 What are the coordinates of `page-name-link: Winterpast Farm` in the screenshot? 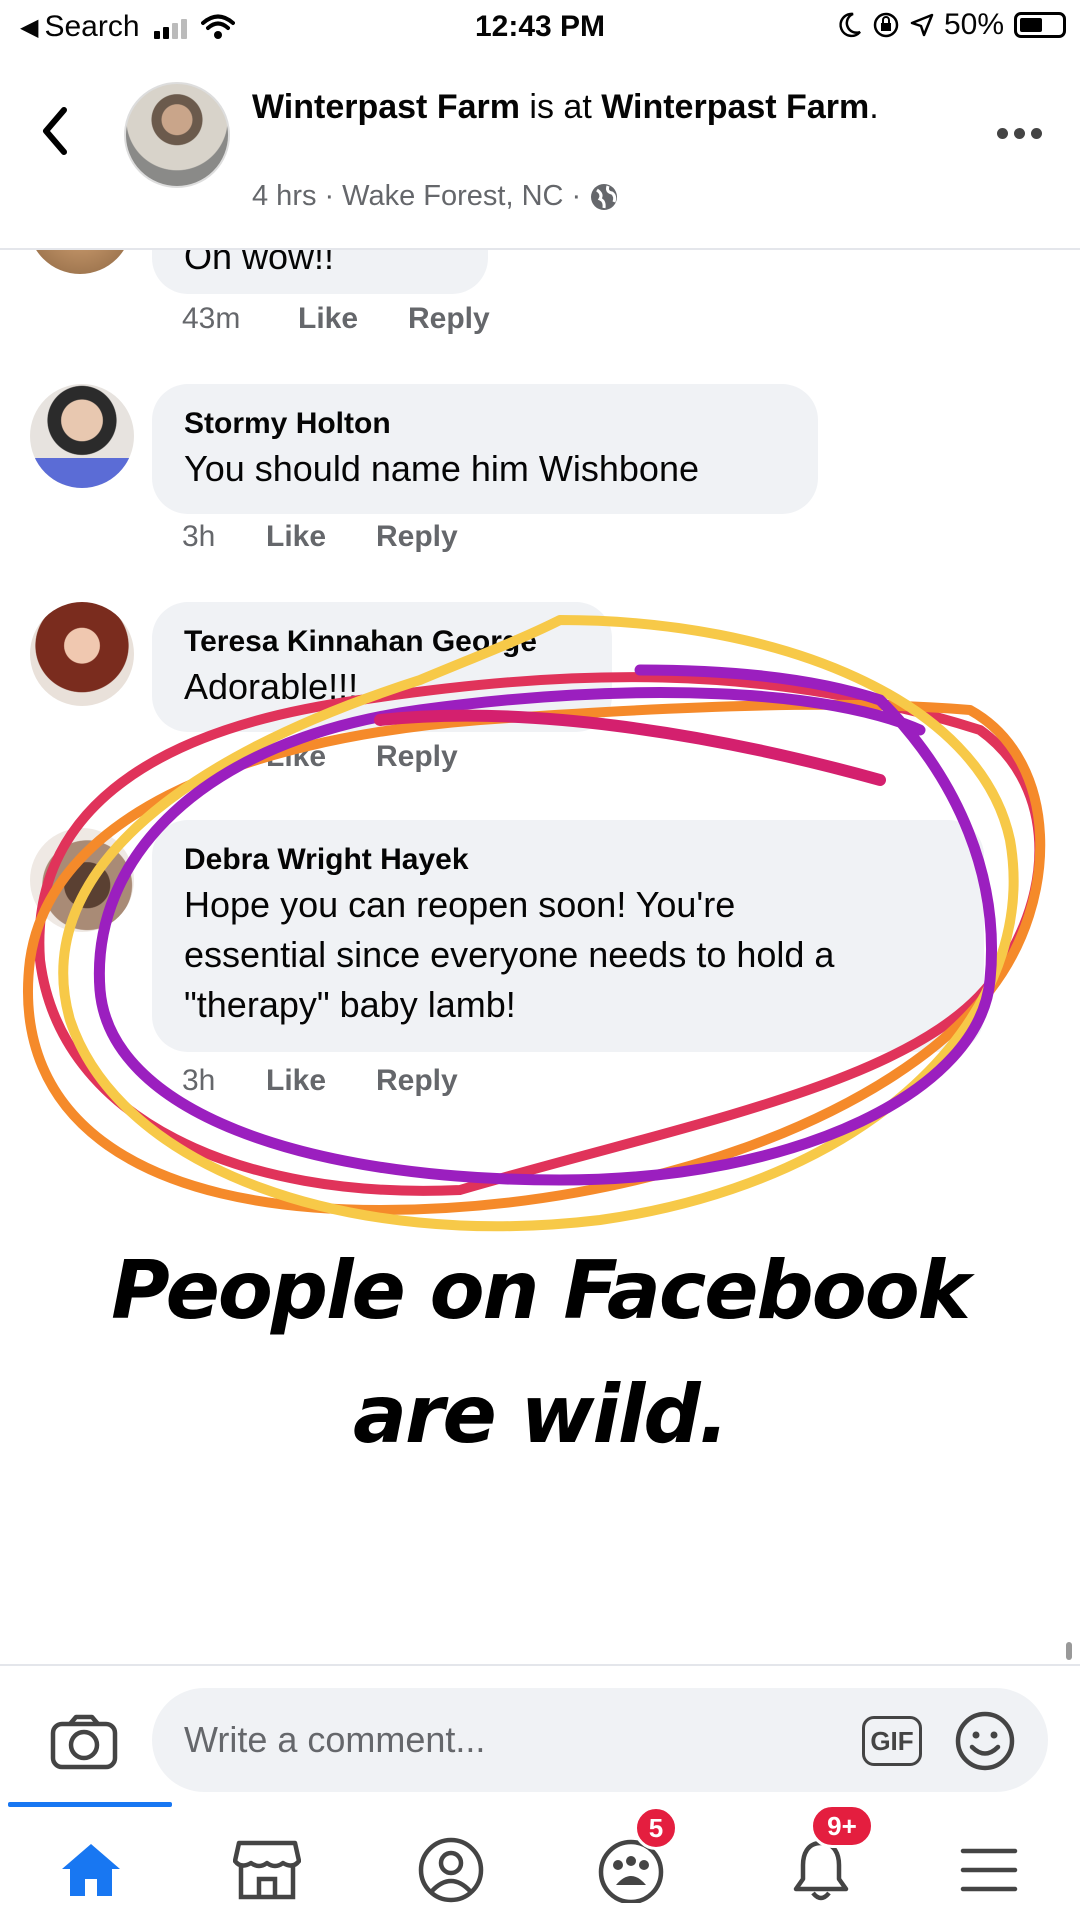 It's located at (386, 107).